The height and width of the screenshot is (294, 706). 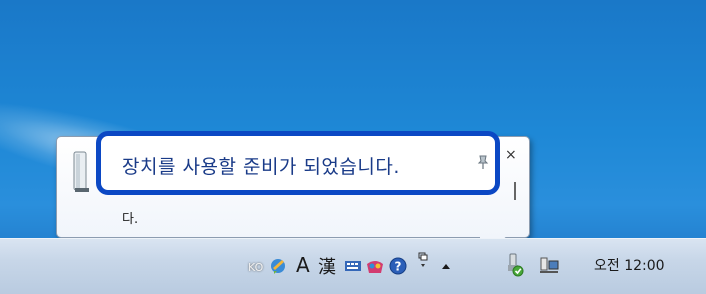 What do you see at coordinates (446, 266) in the screenshot?
I see `show-hidden-icons-icon` at bounding box center [446, 266].